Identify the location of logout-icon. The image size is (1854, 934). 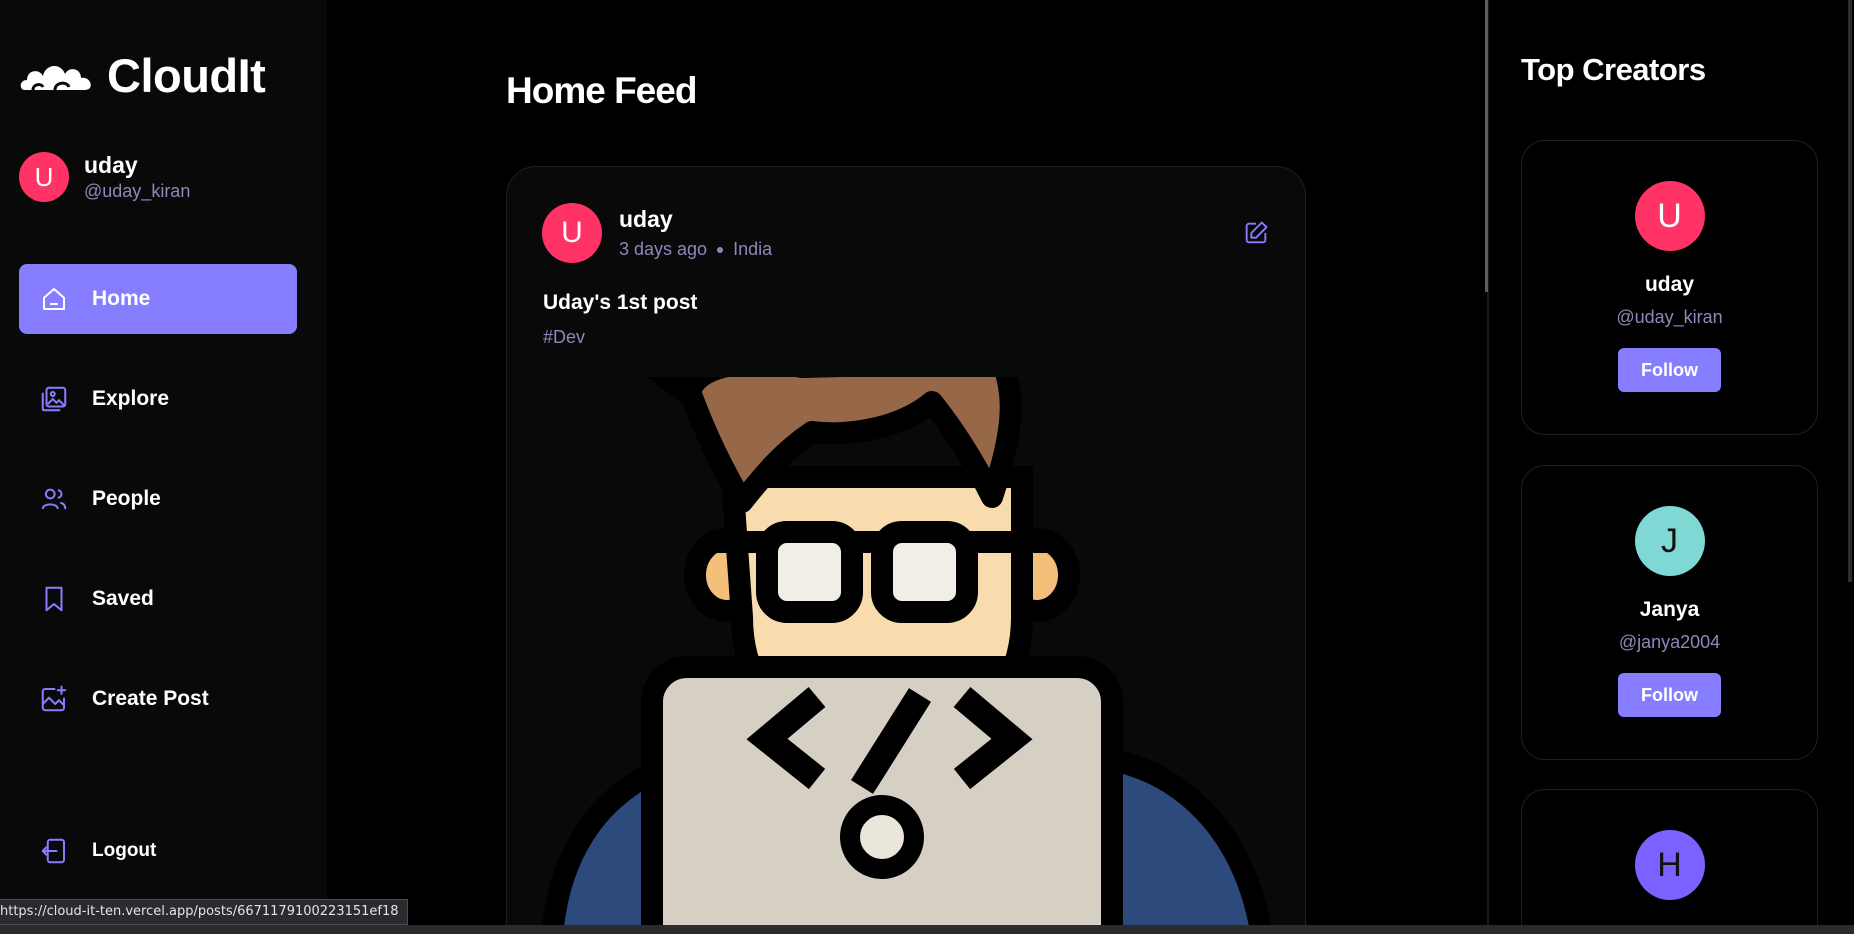
(53, 851).